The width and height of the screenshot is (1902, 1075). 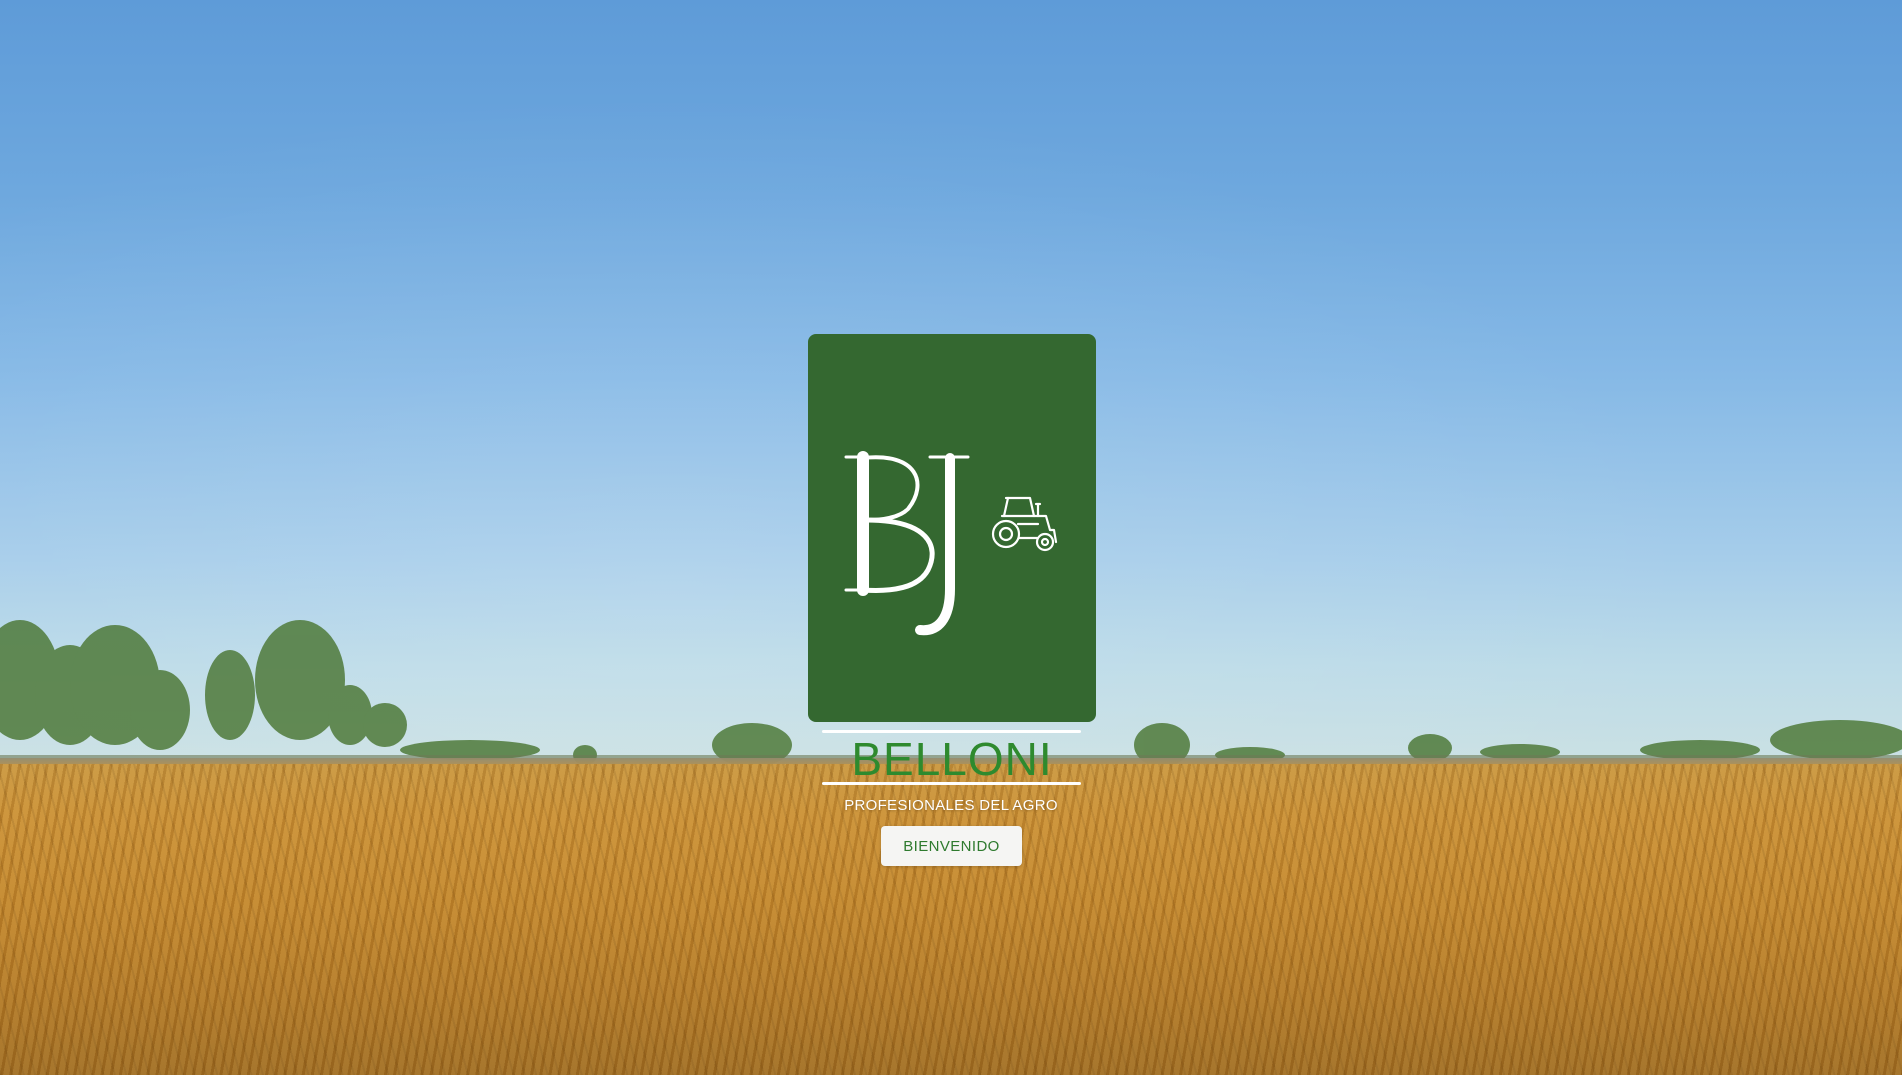 What do you see at coordinates (951, 805) in the screenshot?
I see `brand-tagline: PROFESIONALES DEL AGRO` at bounding box center [951, 805].